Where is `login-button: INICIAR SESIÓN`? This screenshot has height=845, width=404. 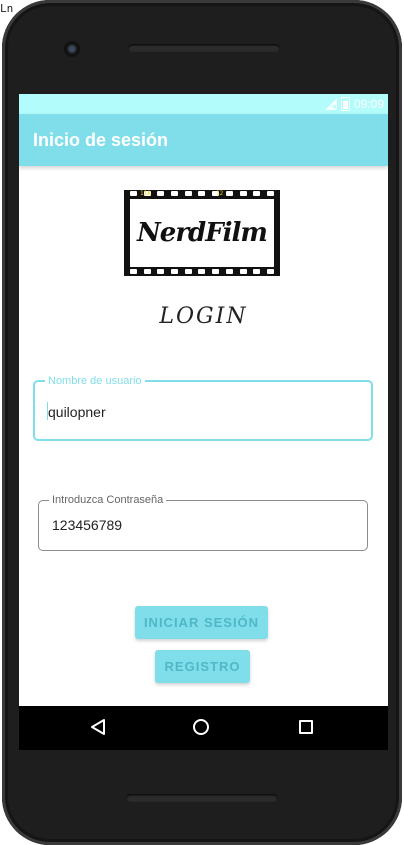
login-button: INICIAR SESIÓN is located at coordinates (201, 622).